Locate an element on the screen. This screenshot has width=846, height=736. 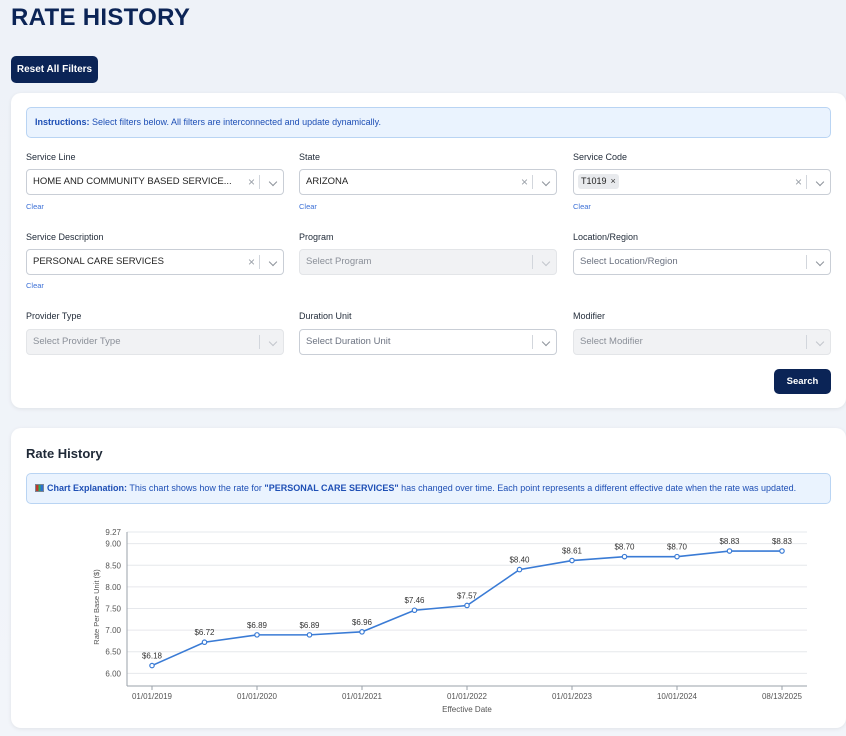
search-button: Search is located at coordinates (802, 381).